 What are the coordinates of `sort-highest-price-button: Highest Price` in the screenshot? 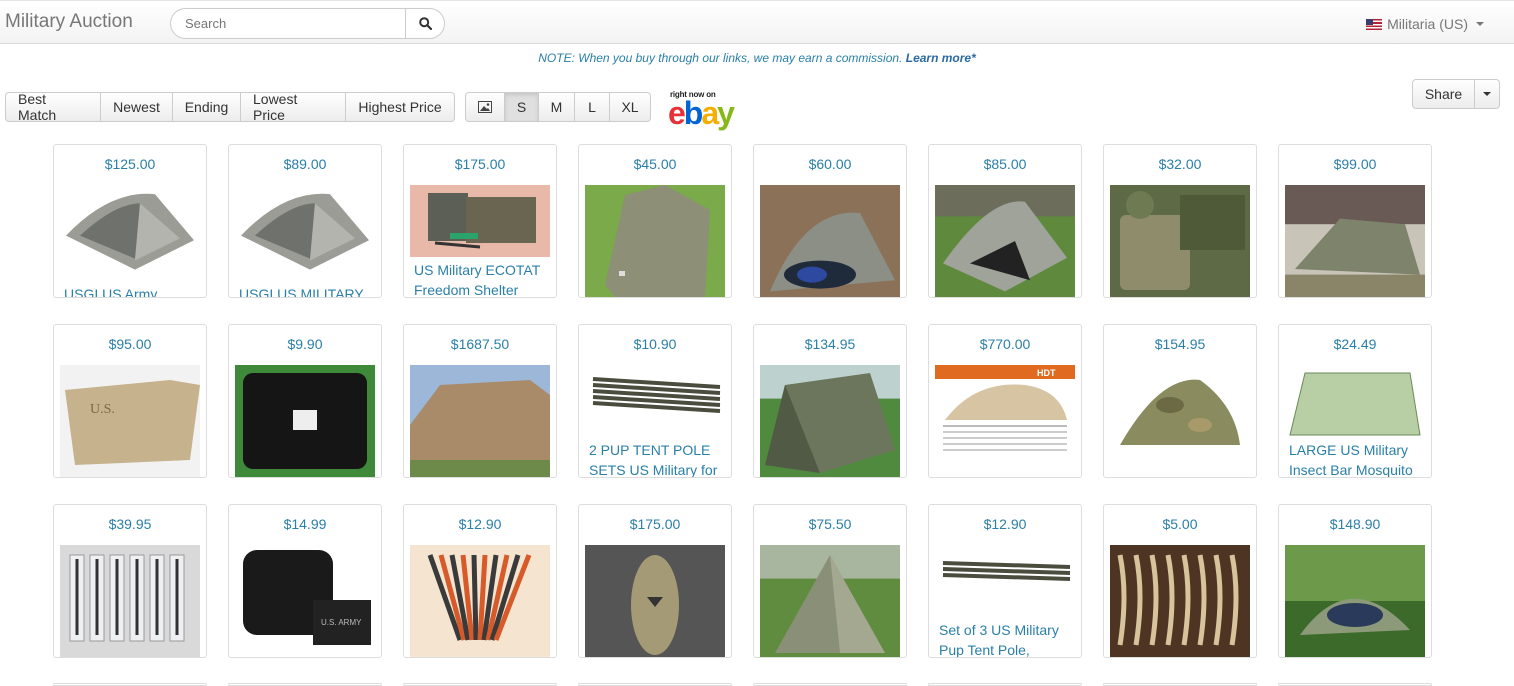 It's located at (400, 107).